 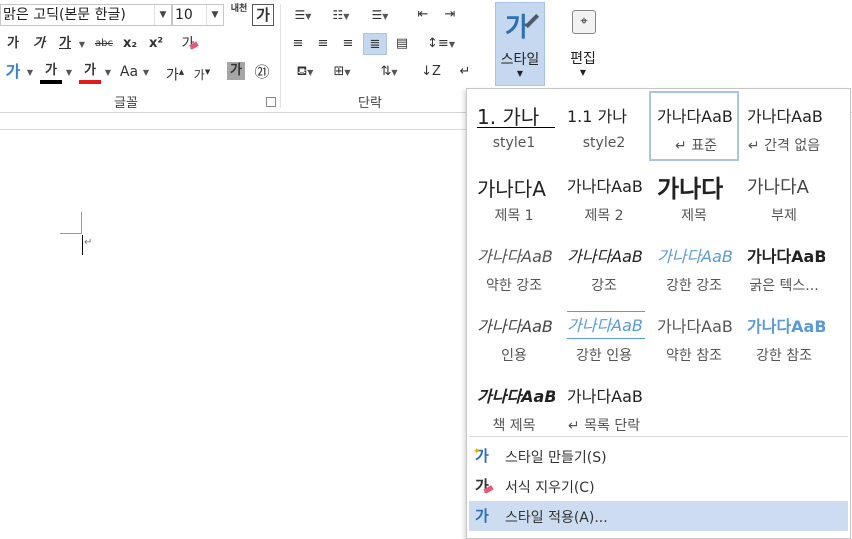 I want to click on editing-button: ⌖ 편집 ▼, so click(x=583, y=44).